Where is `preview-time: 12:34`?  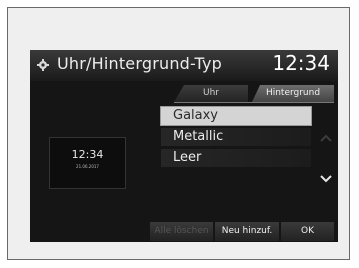 preview-time: 12:34 is located at coordinates (87, 154).